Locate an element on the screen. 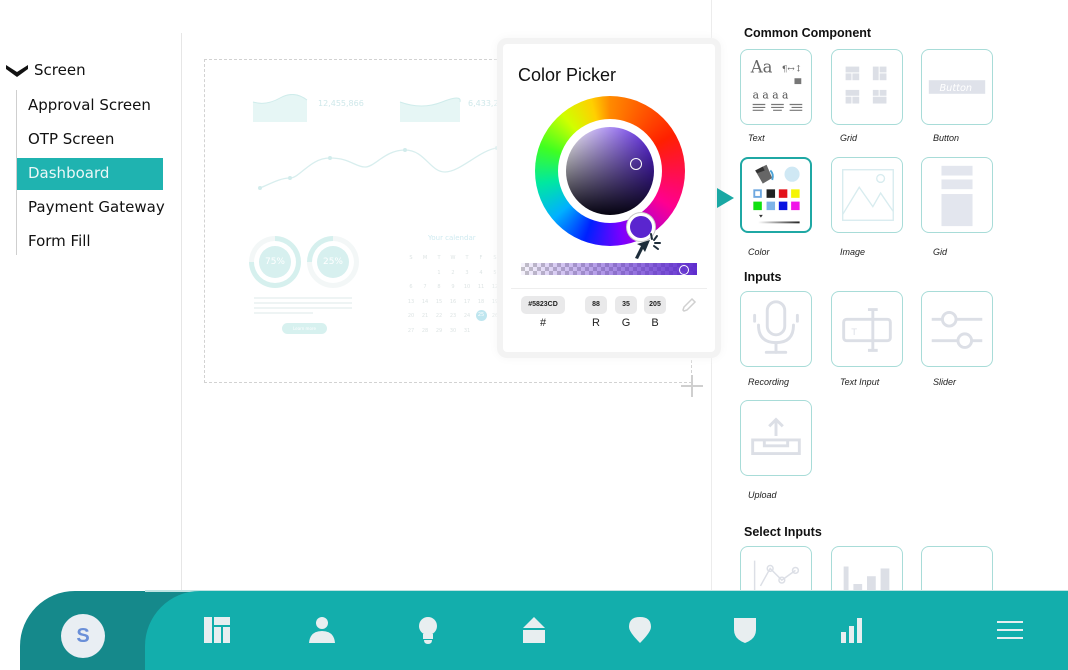 This screenshot has height=670, width=1068. add-icon is located at coordinates (692, 386).